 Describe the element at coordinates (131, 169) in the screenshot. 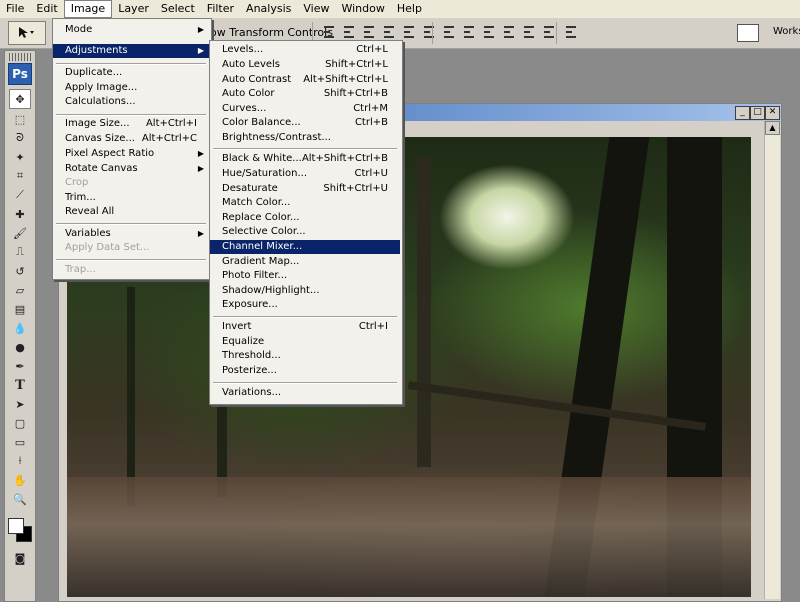

I see `menu-item-rotate-canvas: Rotate Canvas ▶` at that location.